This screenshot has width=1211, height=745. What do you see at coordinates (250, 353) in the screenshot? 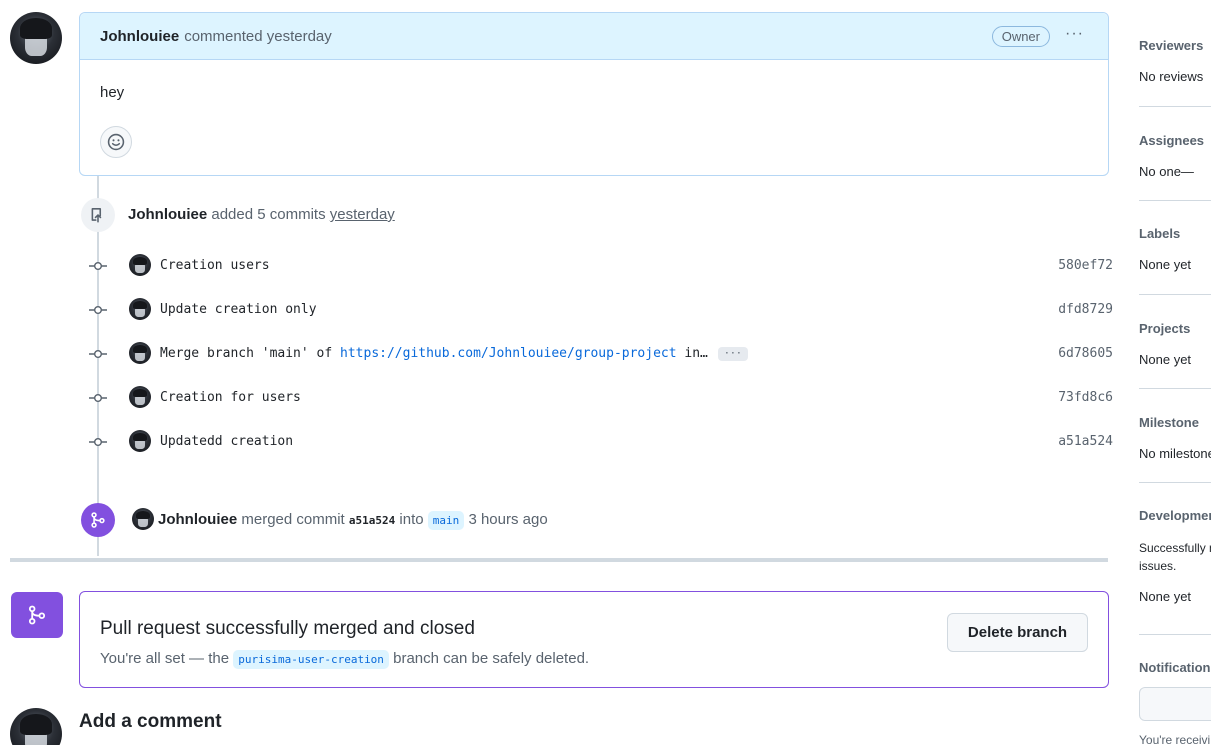
I see `commit-message-prefix: Merge branch 'main' of` at bounding box center [250, 353].